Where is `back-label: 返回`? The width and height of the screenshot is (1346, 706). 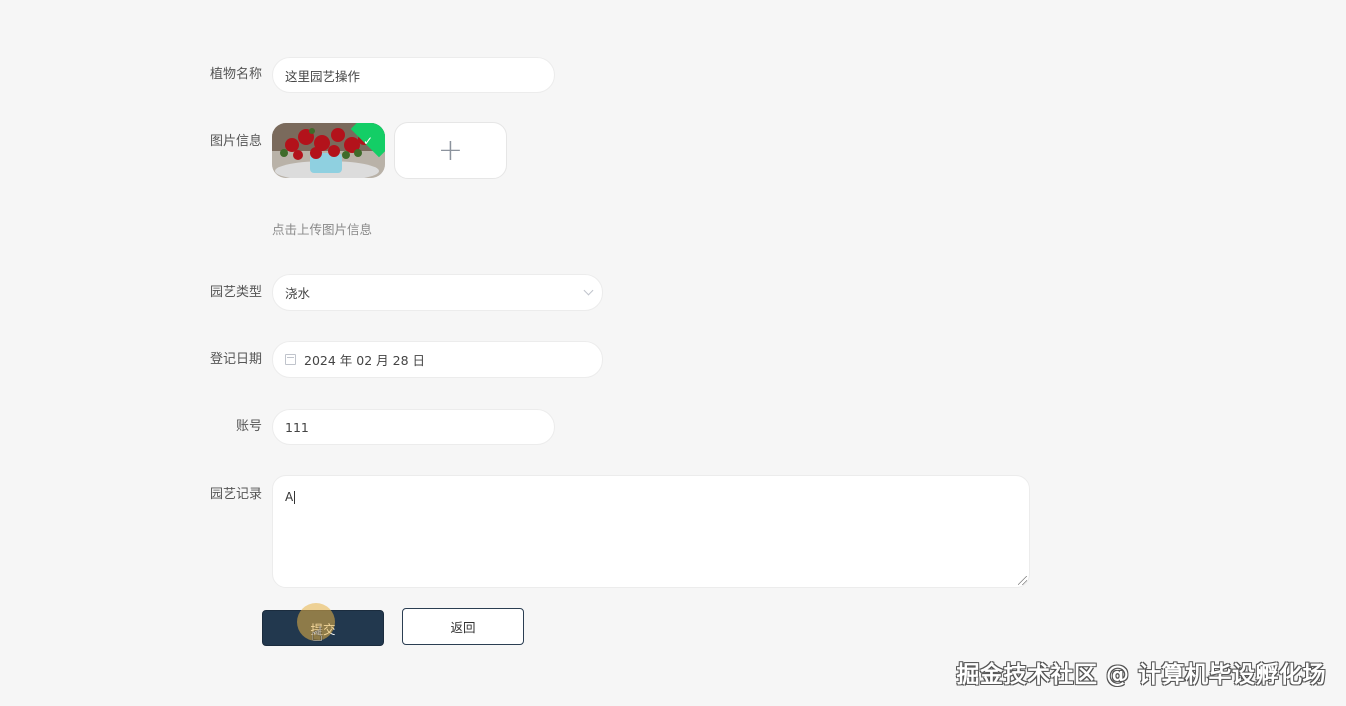 back-label: 返回 is located at coordinates (463, 627).